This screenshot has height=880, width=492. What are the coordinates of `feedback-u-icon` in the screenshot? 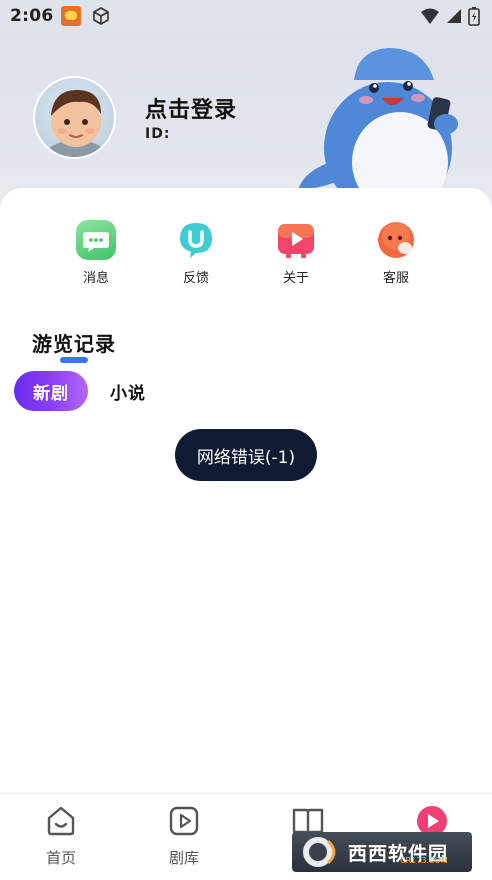 It's located at (196, 240).